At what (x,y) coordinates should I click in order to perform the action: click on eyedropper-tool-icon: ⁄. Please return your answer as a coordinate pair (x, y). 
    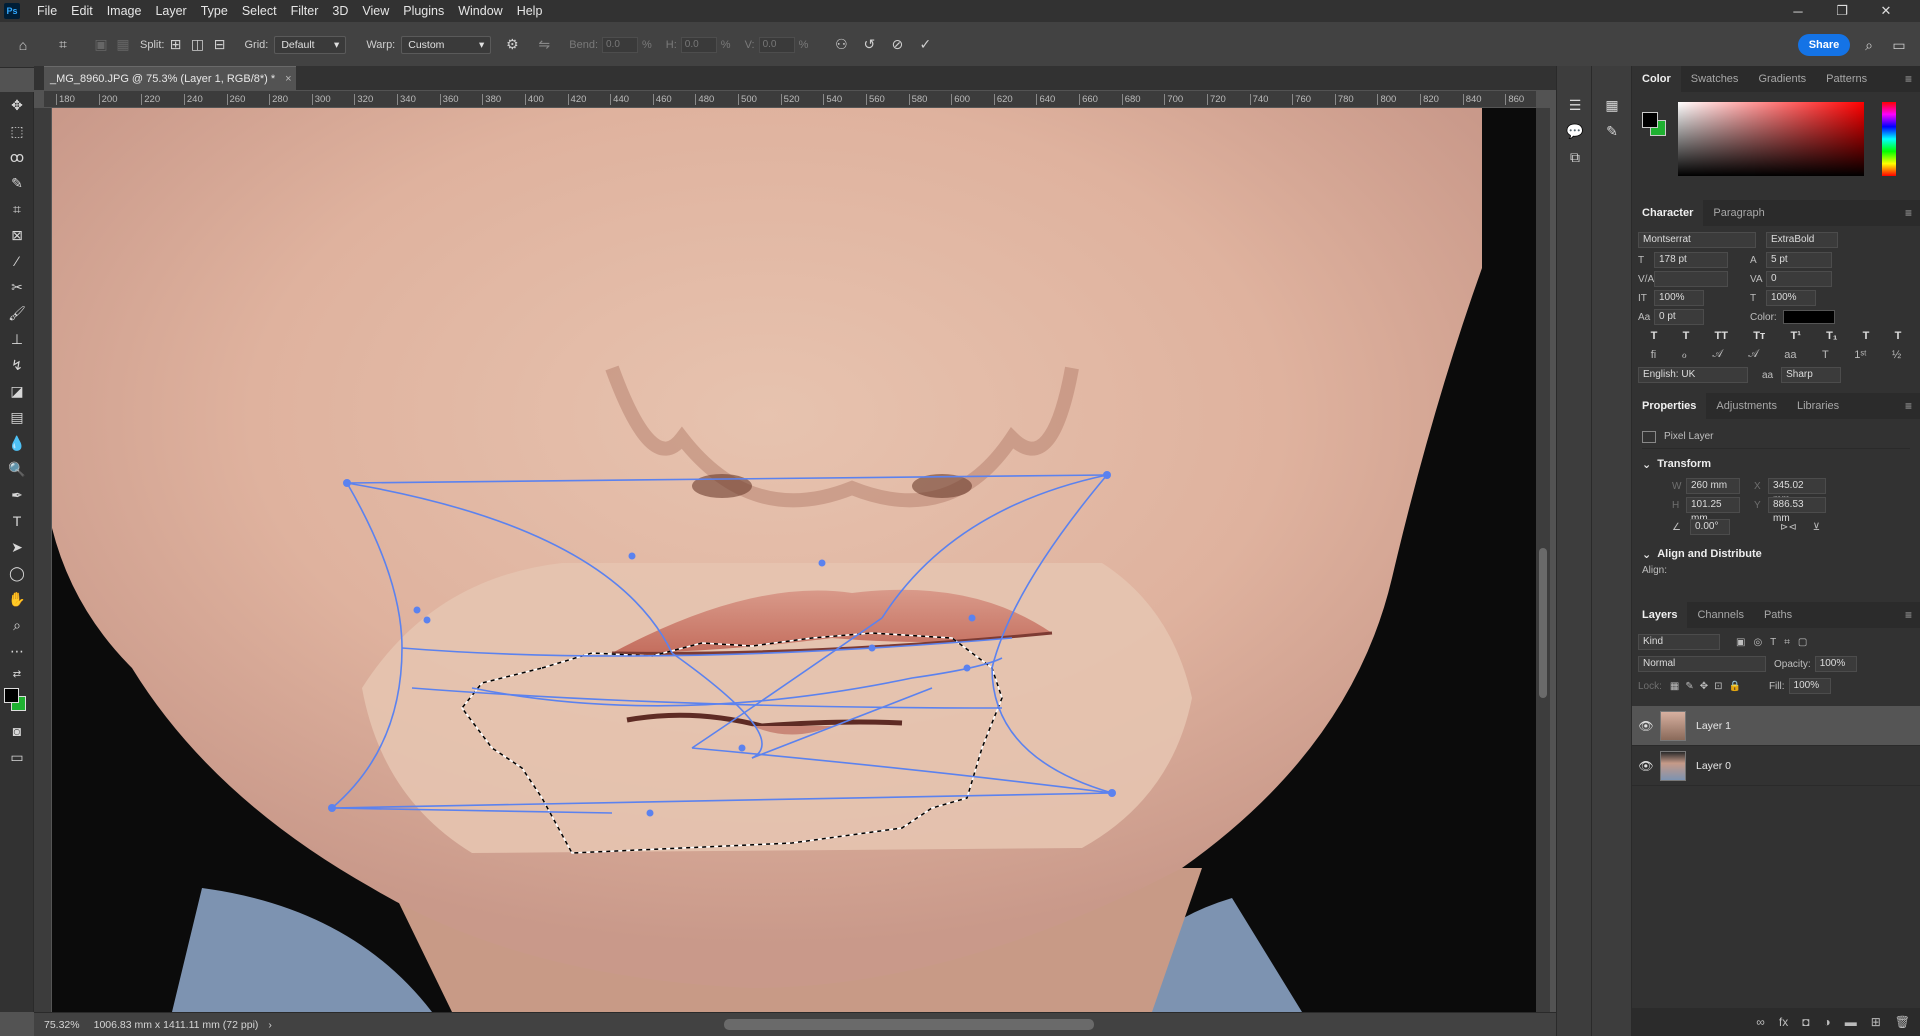
    Looking at the image, I should click on (17, 261).